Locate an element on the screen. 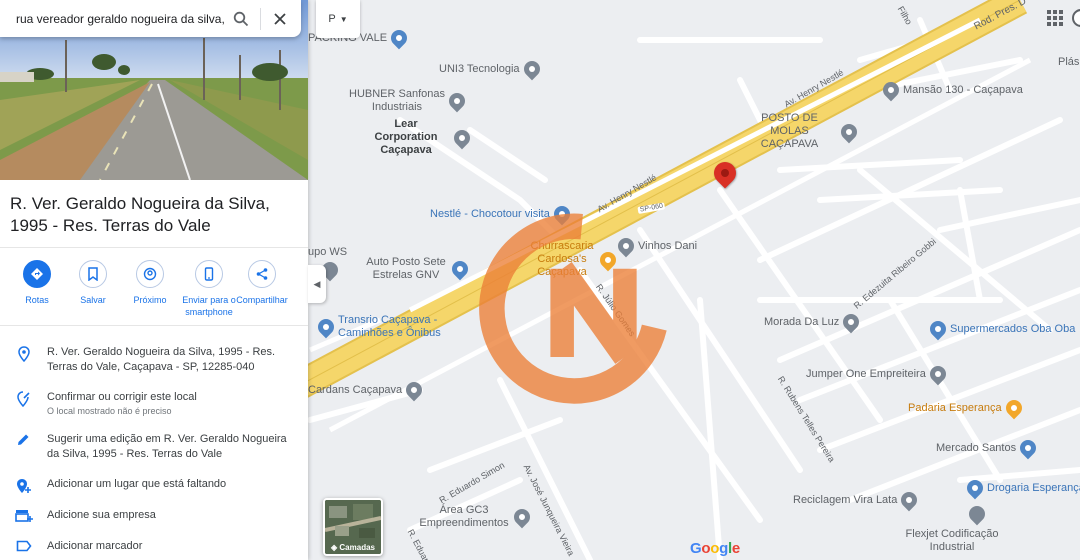  add-location-icon is located at coordinates (23, 485).